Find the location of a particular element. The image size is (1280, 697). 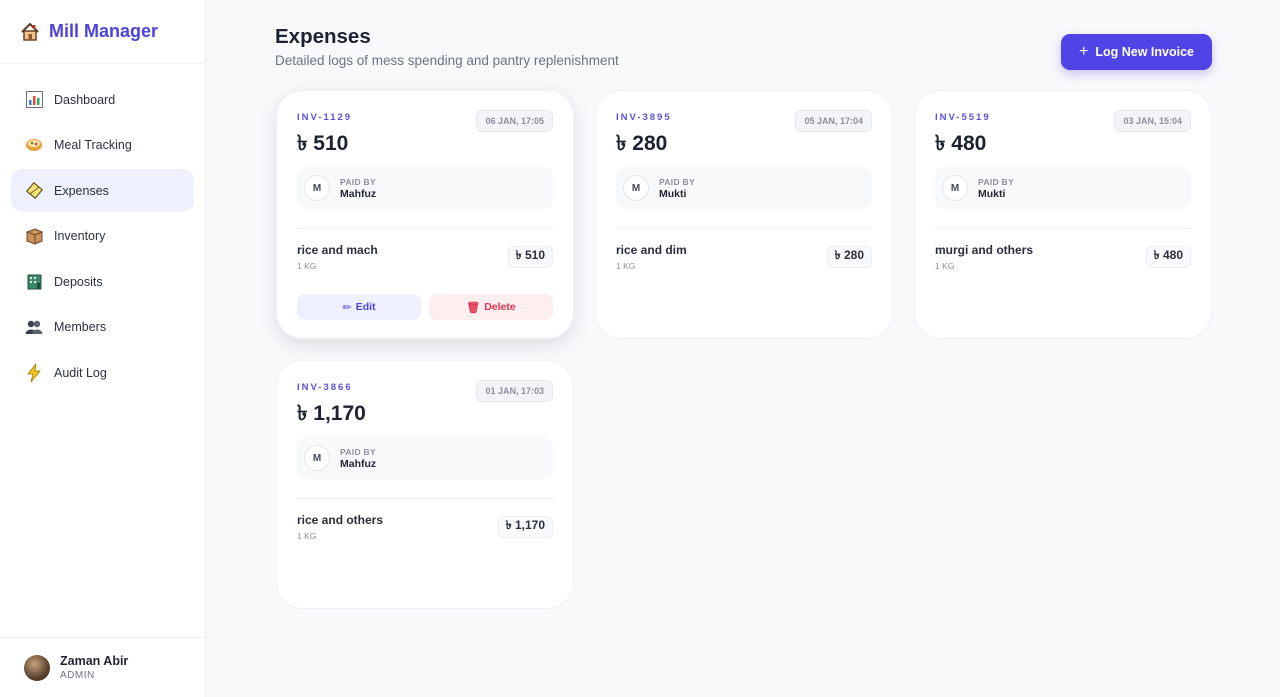

sidebar-item-label: Dashboard is located at coordinates (85, 99).